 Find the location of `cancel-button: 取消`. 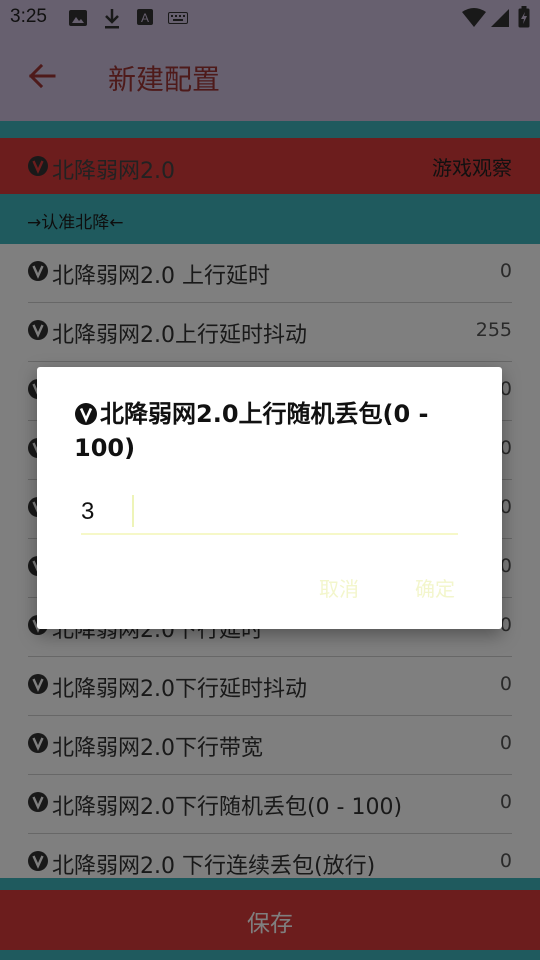

cancel-button: 取消 is located at coordinates (339, 587).